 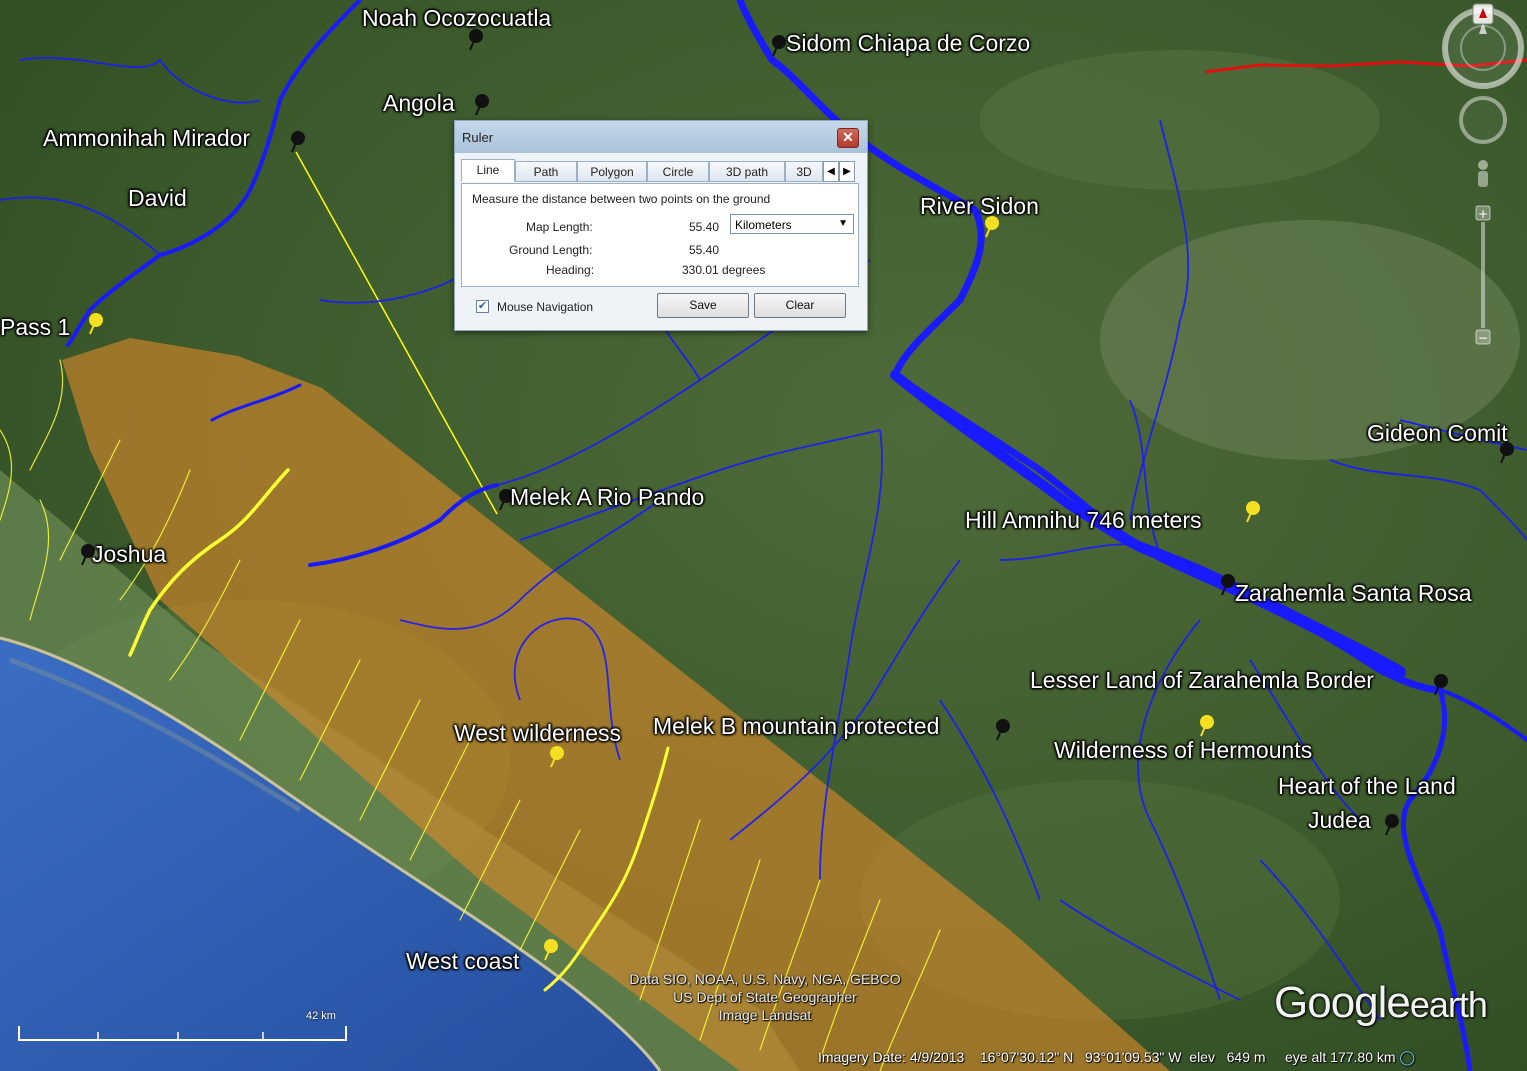 I want to click on placemark-label: Pass 1, so click(x=35, y=327).